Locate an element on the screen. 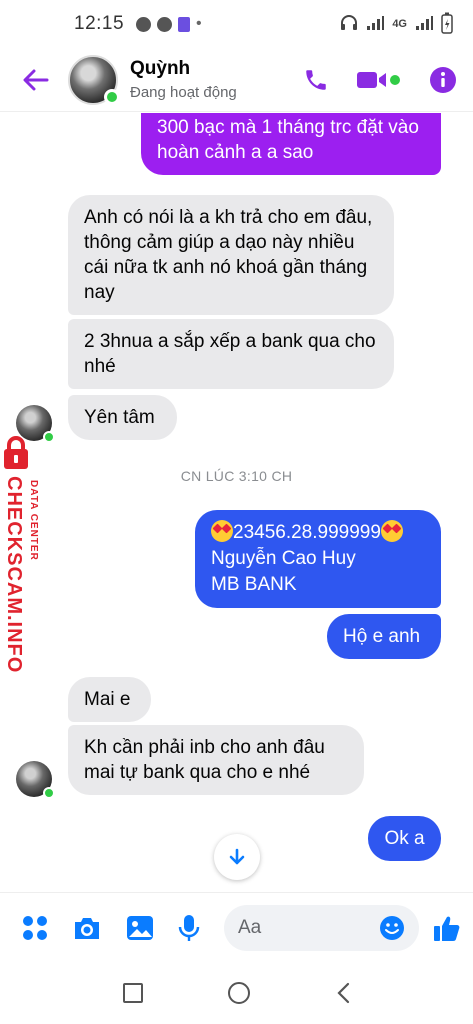 This screenshot has height=1024, width=473. message-input is located at coordinates (308, 927).